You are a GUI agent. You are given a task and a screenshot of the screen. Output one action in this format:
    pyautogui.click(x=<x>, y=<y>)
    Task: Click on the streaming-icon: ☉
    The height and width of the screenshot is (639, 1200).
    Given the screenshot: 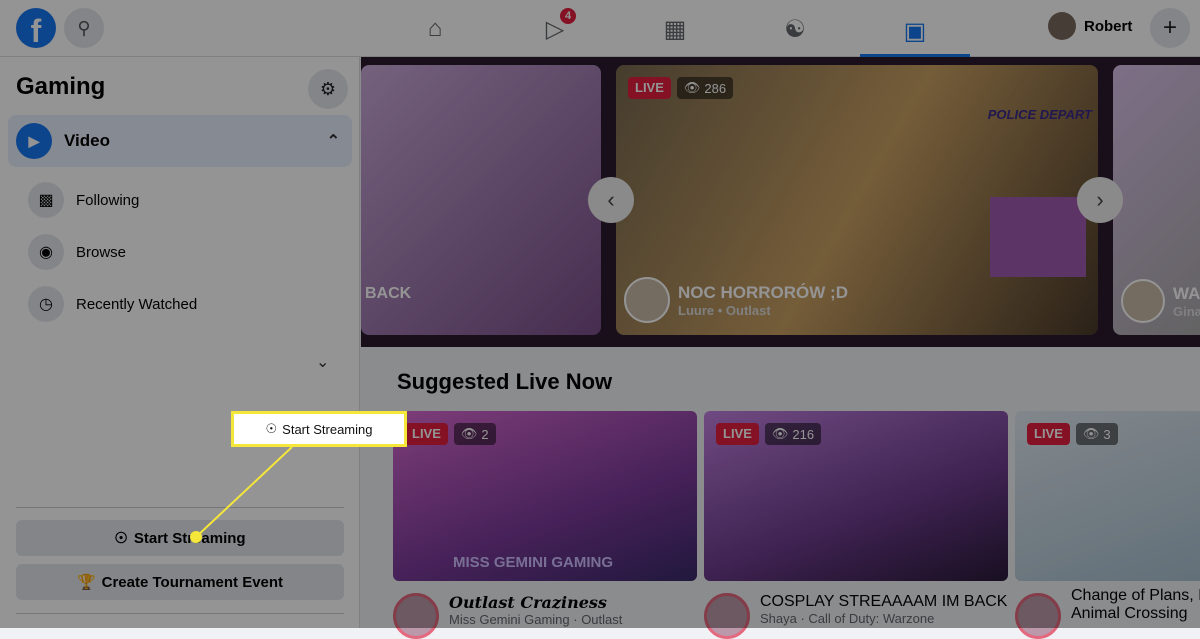 What is the action you would take?
    pyautogui.click(x=271, y=428)
    